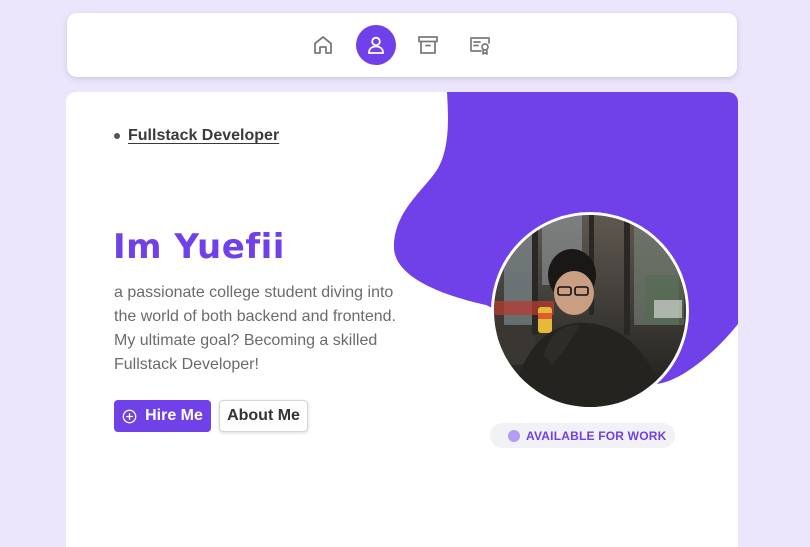 Image resolution: width=810 pixels, height=547 pixels. I want to click on profile-photo, so click(590, 311).